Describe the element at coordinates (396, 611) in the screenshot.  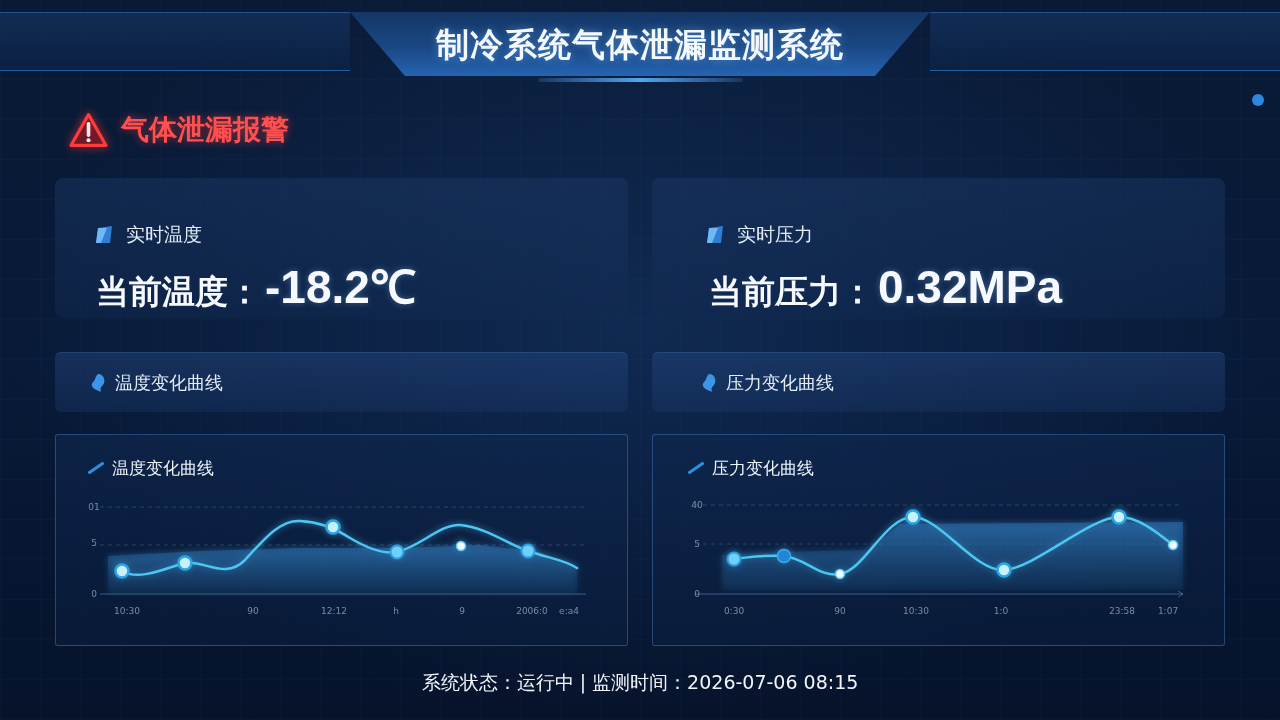
I see `axis-label: h` at that location.